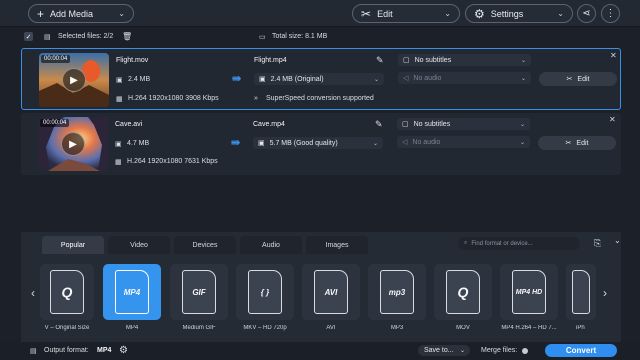 The width and height of the screenshot is (640, 360). Describe the element at coordinates (73, 245) in the screenshot. I see `tab-popular: Popular` at that location.